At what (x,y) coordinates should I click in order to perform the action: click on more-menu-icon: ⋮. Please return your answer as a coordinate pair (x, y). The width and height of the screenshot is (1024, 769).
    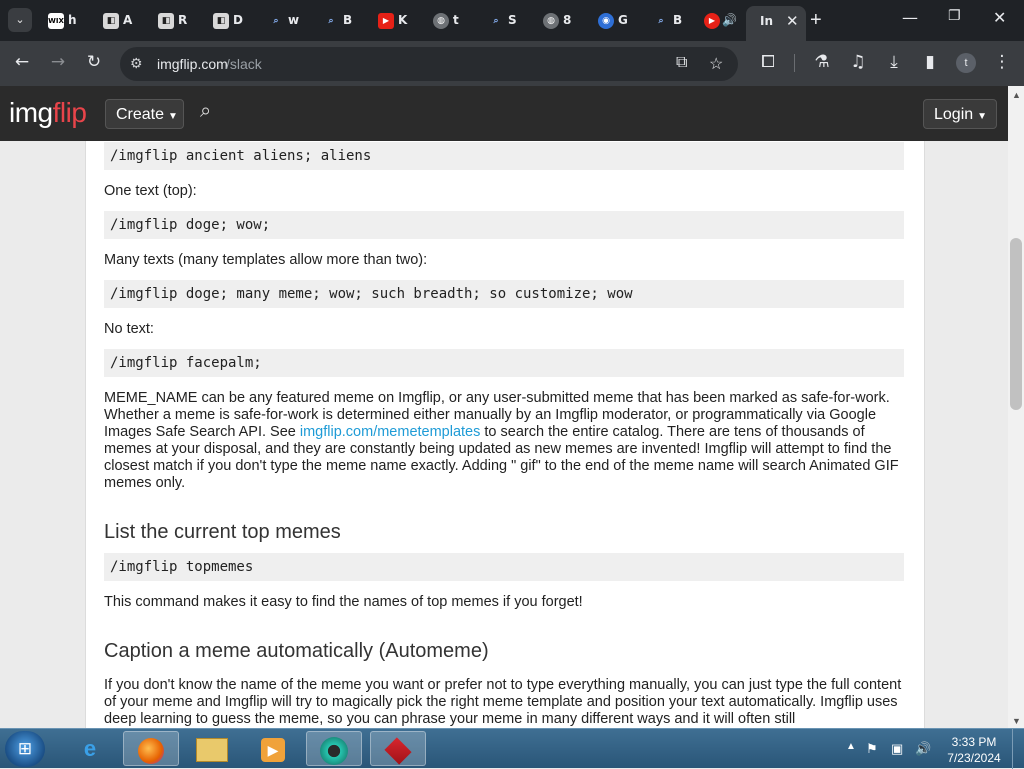
    Looking at the image, I should click on (1002, 62).